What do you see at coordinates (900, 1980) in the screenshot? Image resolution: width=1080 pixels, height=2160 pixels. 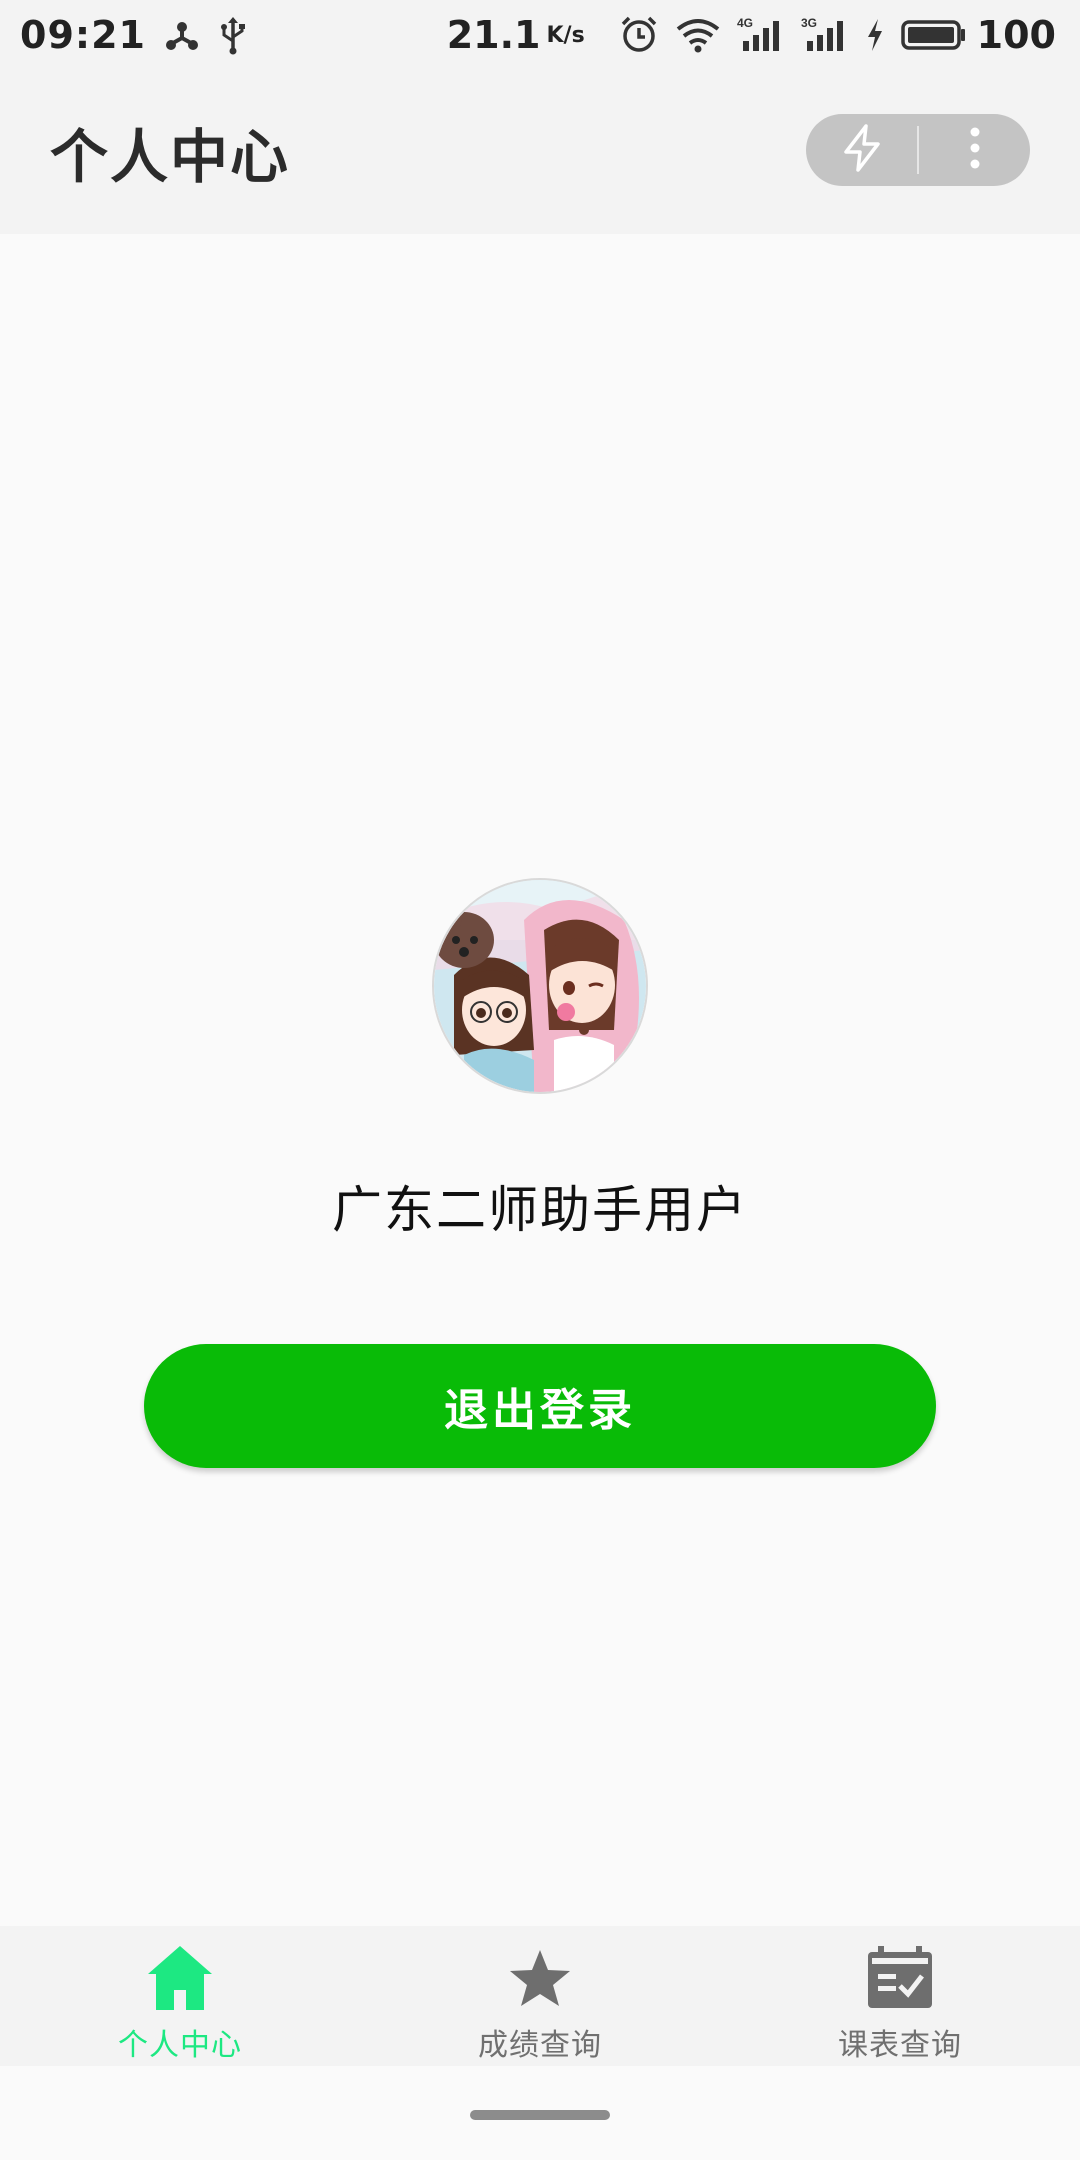 I see `calendar-check-icon` at bounding box center [900, 1980].